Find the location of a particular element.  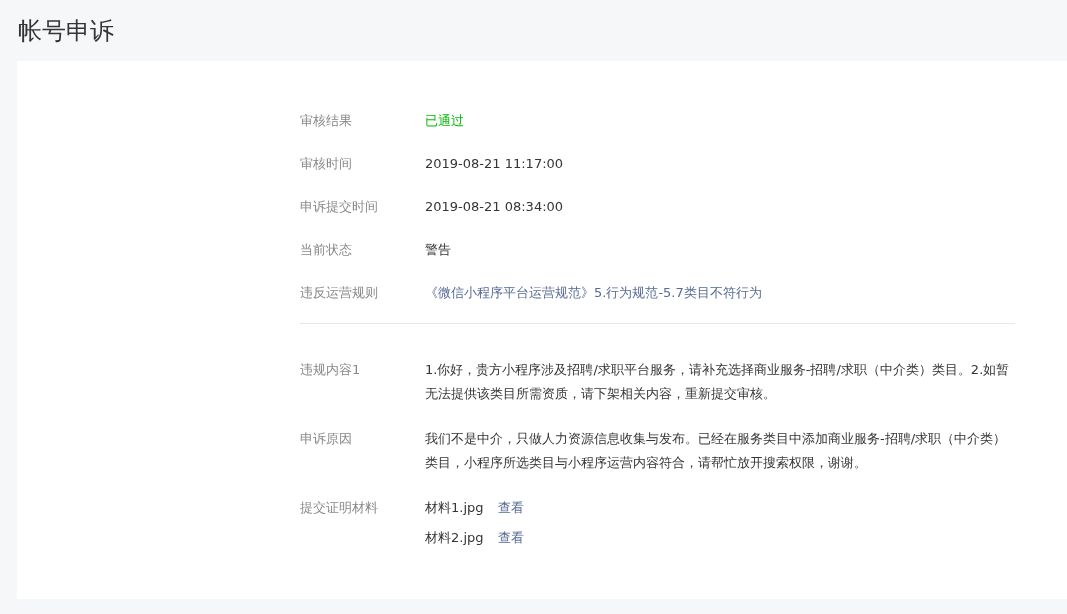

field-label: 审核结果 is located at coordinates (326, 121).